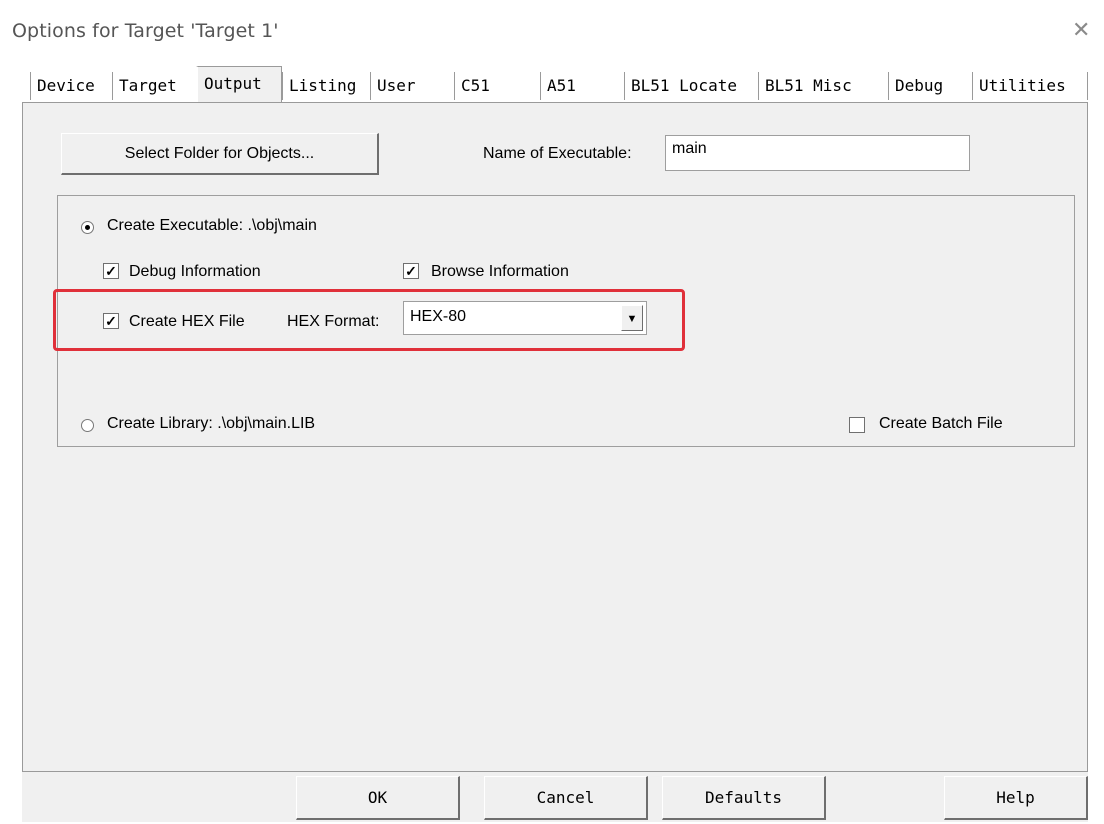  What do you see at coordinates (1081, 30) in the screenshot?
I see `close-icon: ✕` at bounding box center [1081, 30].